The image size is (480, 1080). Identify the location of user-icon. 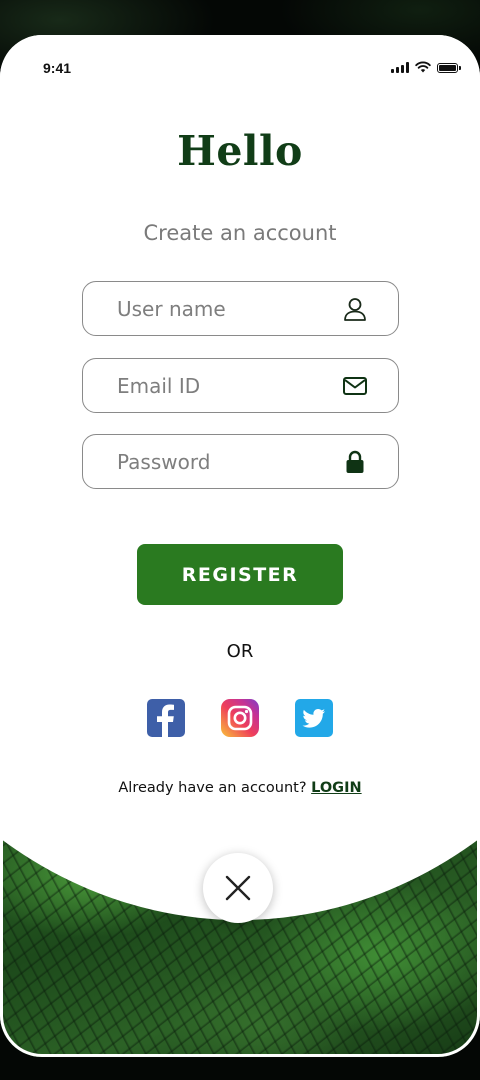
(355, 309).